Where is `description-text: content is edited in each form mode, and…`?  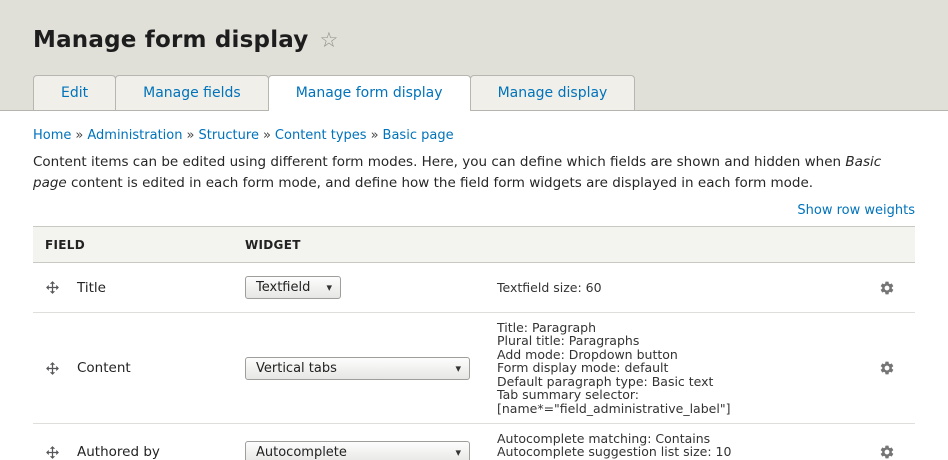 description-text: content is edited in each form mode, and… is located at coordinates (440, 183).